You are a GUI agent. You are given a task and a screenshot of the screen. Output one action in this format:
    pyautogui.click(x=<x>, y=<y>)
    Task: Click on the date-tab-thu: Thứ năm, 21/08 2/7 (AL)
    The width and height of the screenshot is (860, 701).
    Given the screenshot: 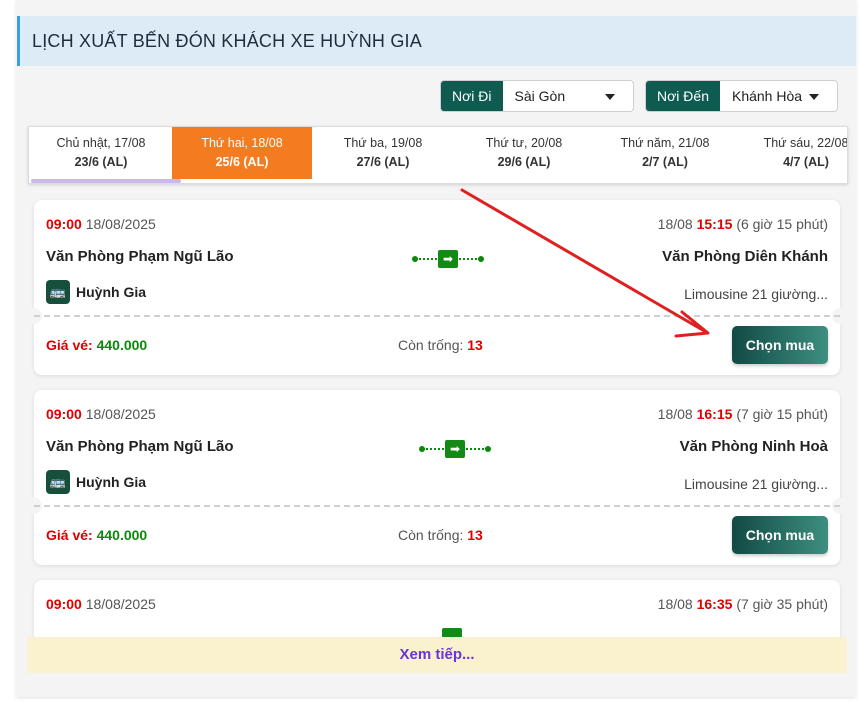 What is the action you would take?
    pyautogui.click(x=665, y=153)
    